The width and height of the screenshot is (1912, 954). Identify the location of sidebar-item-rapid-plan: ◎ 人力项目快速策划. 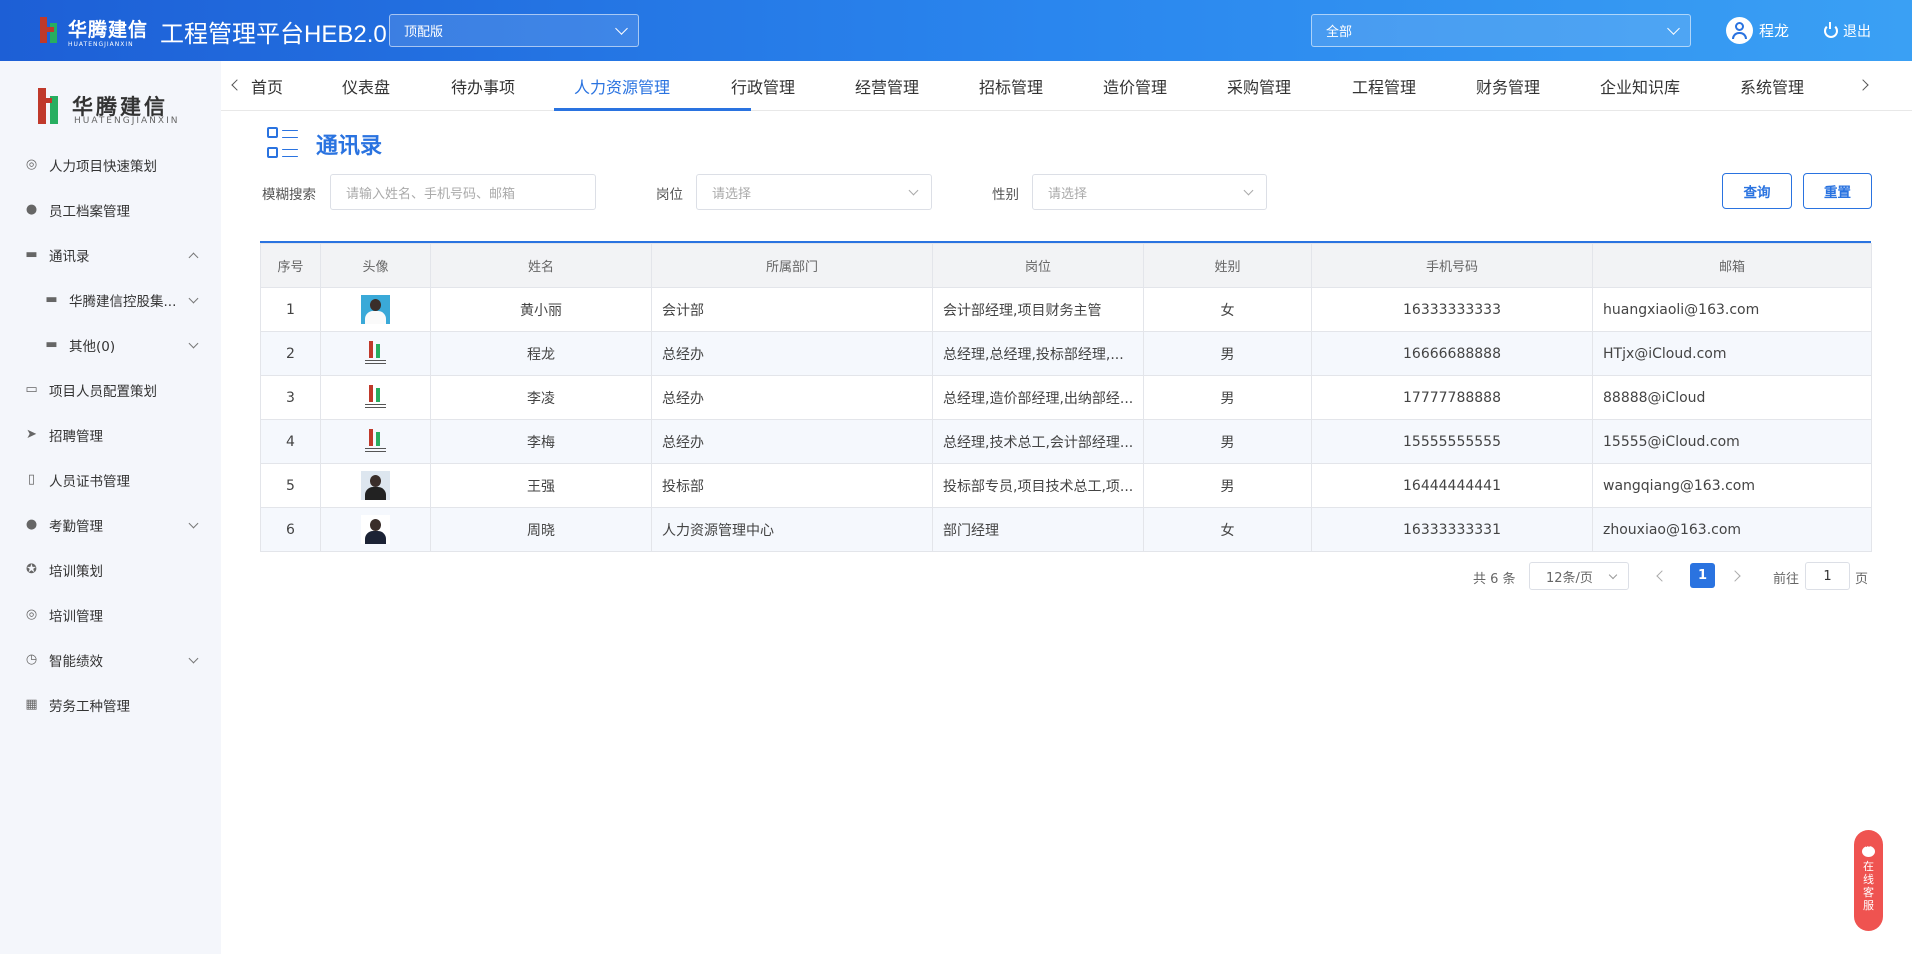
(110, 164).